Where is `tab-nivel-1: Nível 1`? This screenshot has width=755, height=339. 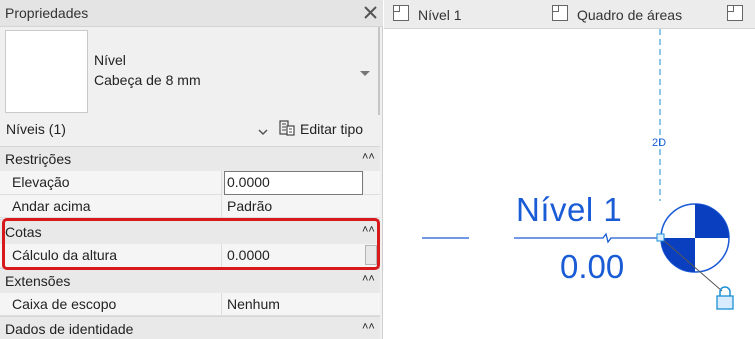
tab-nivel-1: Nível 1 is located at coordinates (427, 14).